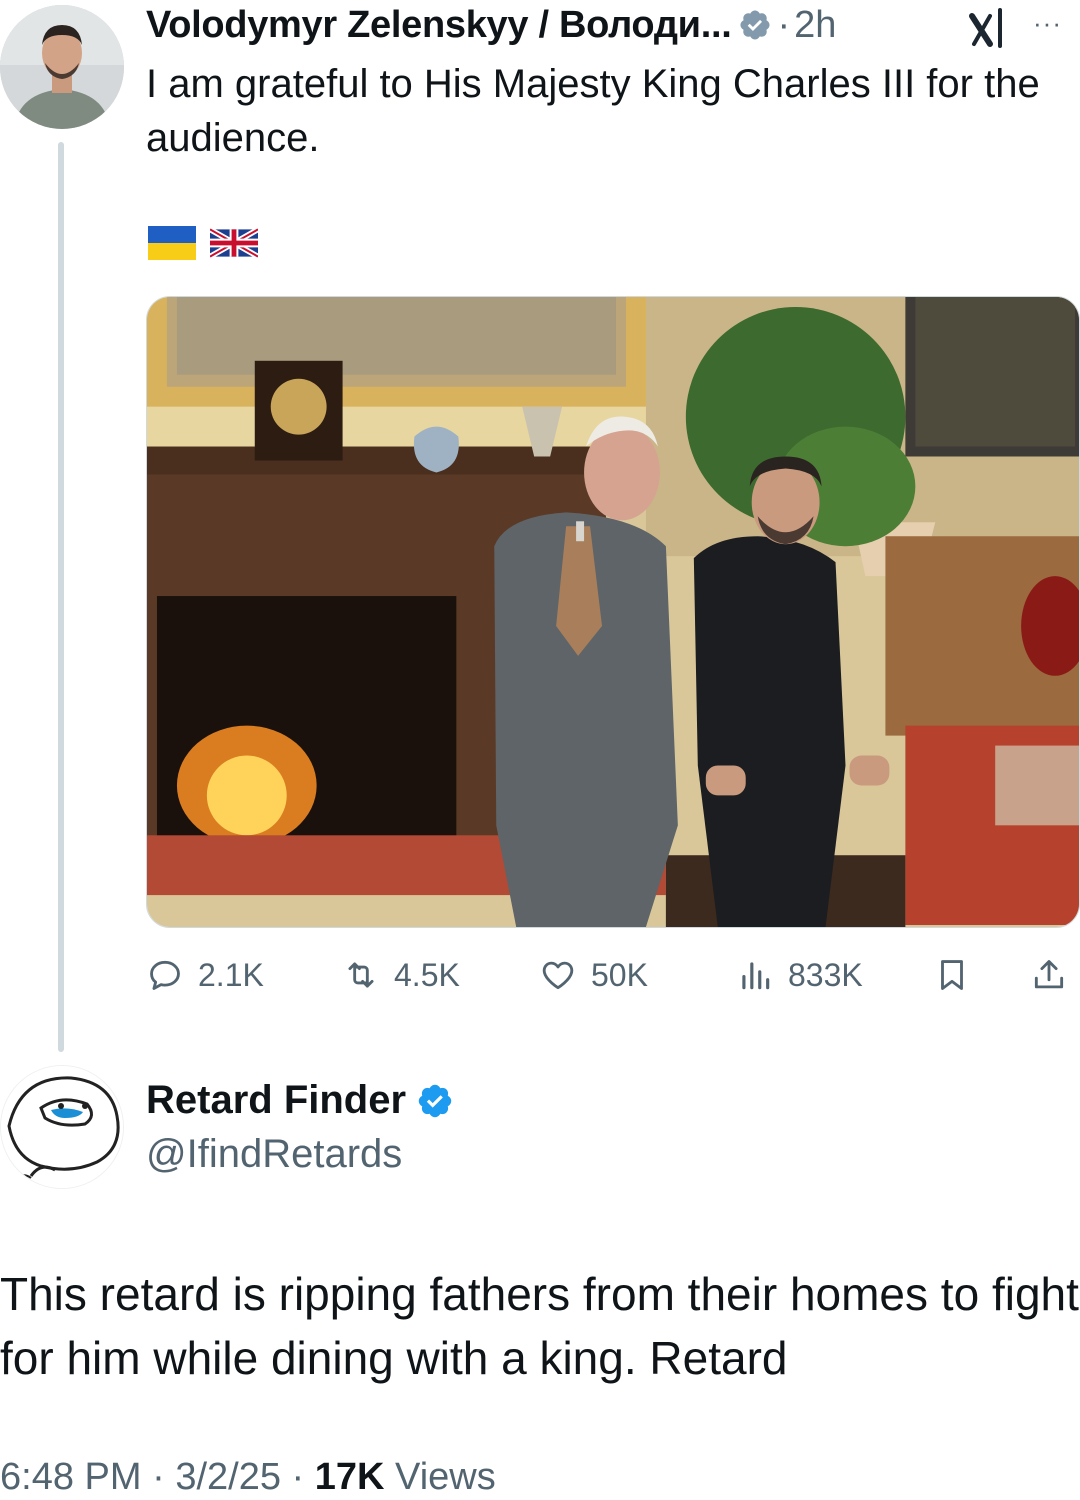  I want to click on reply-author-name: Retard Finder, so click(276, 1100).